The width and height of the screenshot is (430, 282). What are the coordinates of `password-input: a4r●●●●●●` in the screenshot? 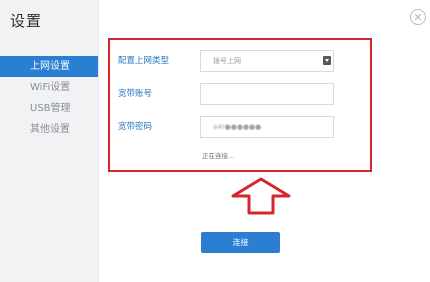 It's located at (267, 127).